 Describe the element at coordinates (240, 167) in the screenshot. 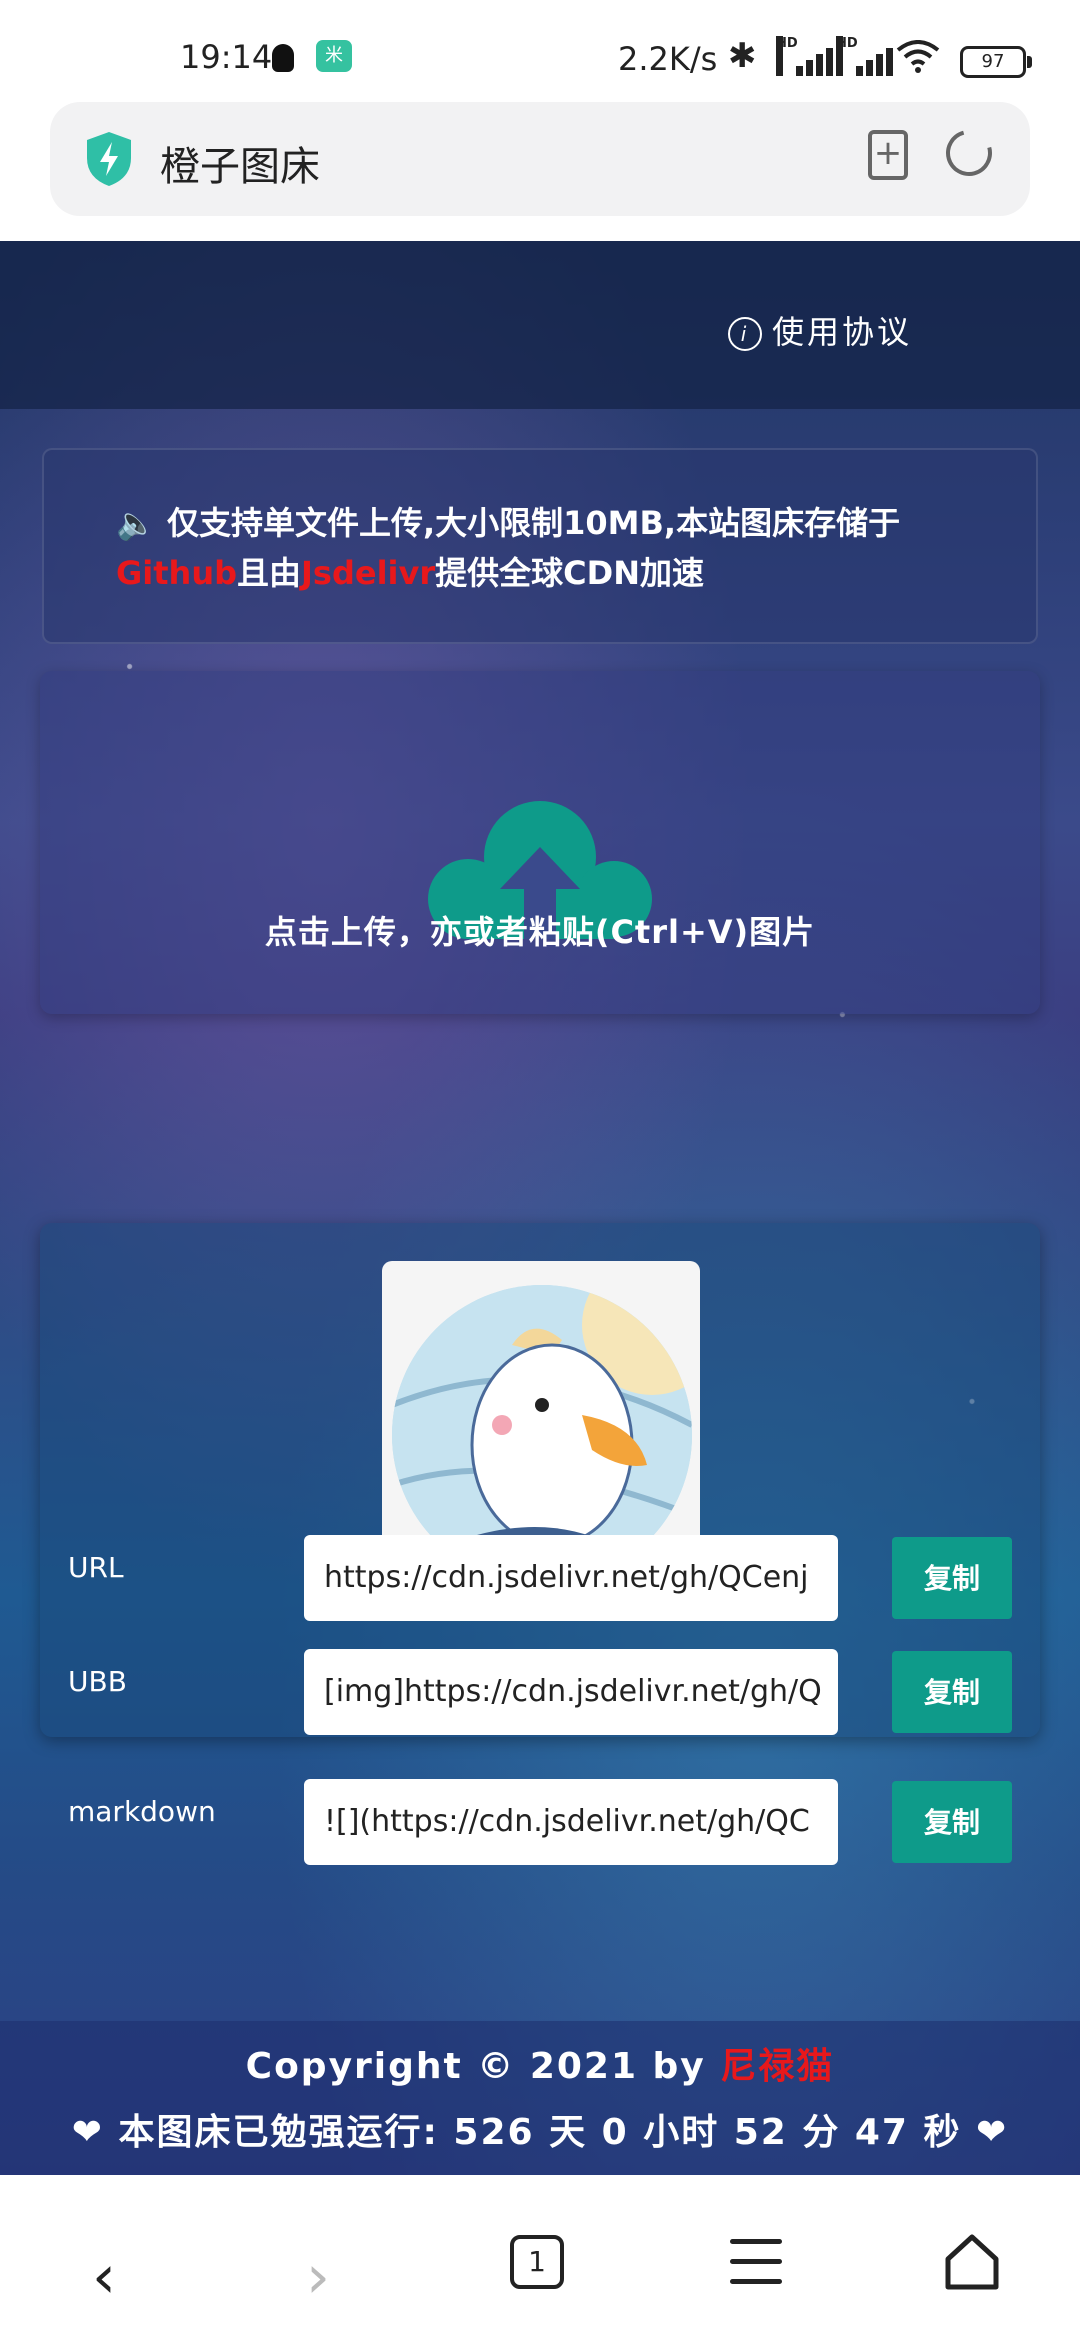

I see `page-title: 橙子图床` at that location.